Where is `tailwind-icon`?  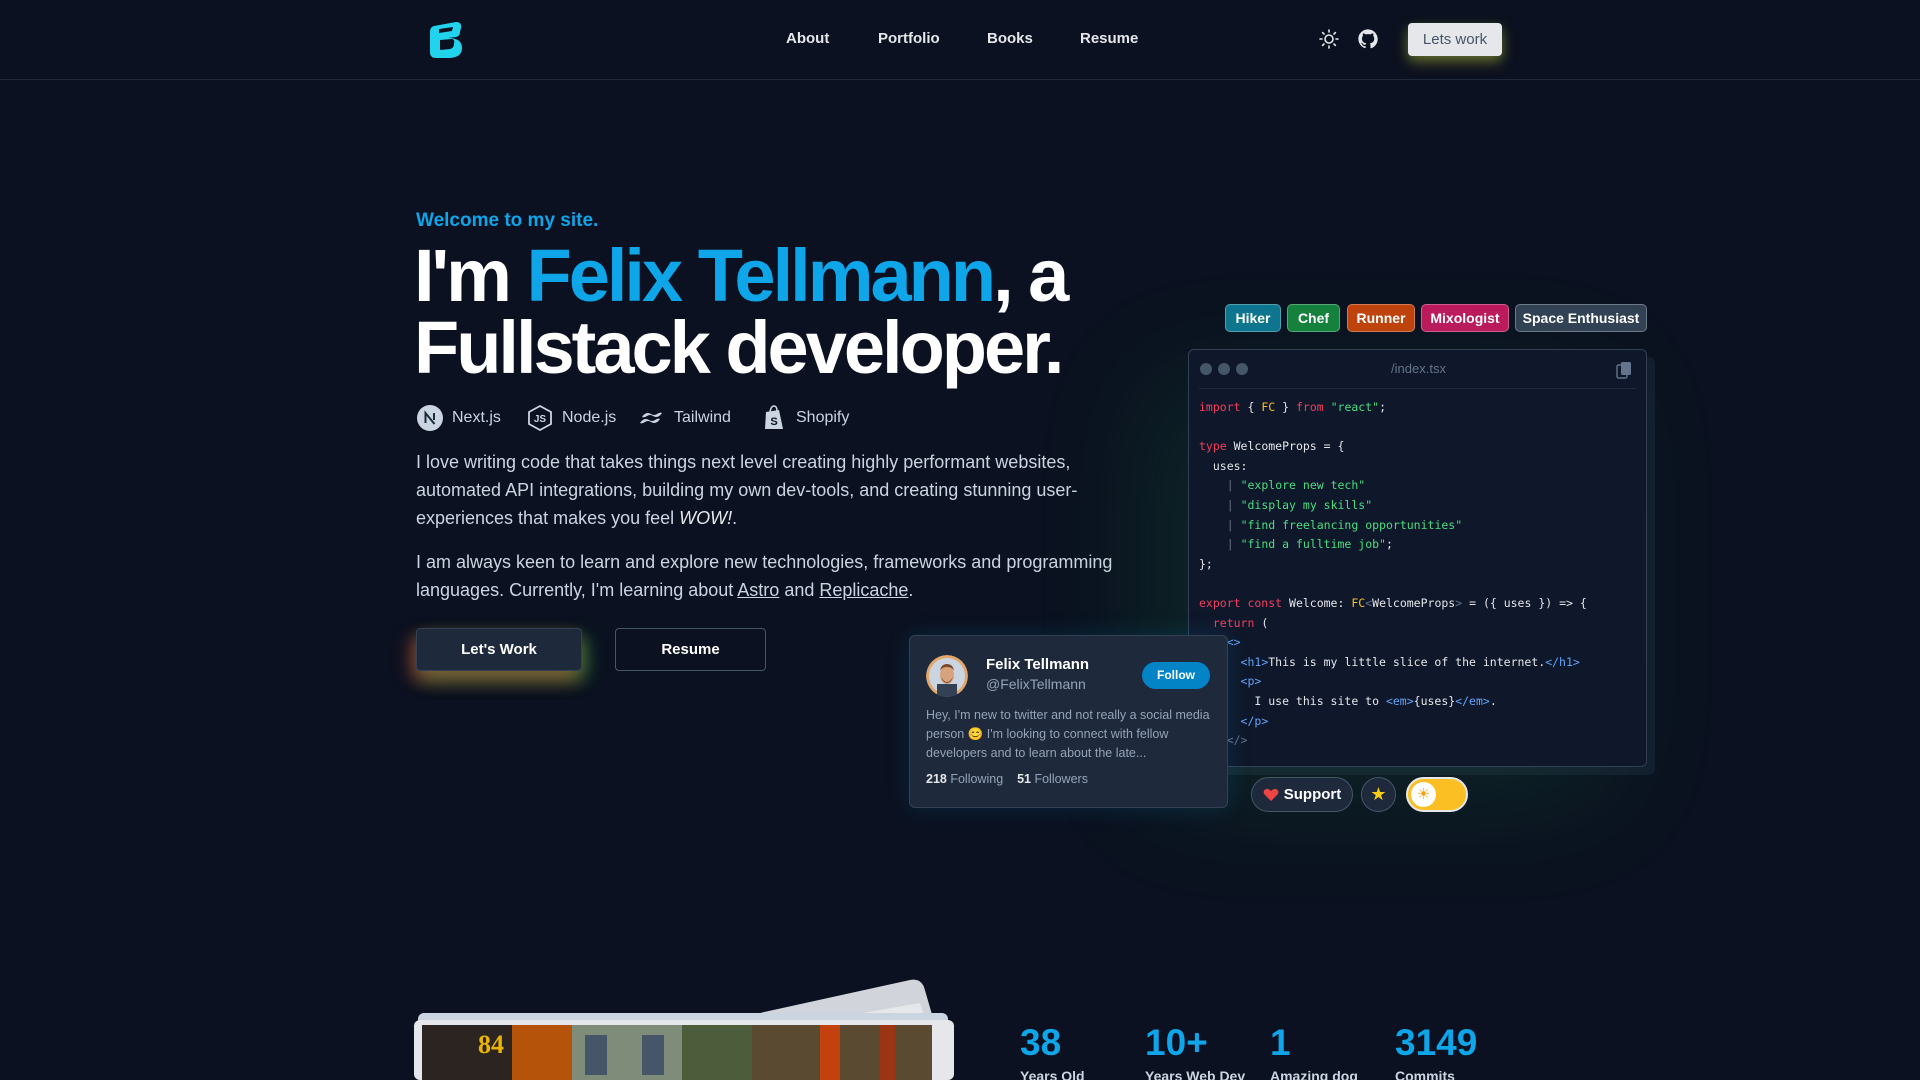 tailwind-icon is located at coordinates (651, 418).